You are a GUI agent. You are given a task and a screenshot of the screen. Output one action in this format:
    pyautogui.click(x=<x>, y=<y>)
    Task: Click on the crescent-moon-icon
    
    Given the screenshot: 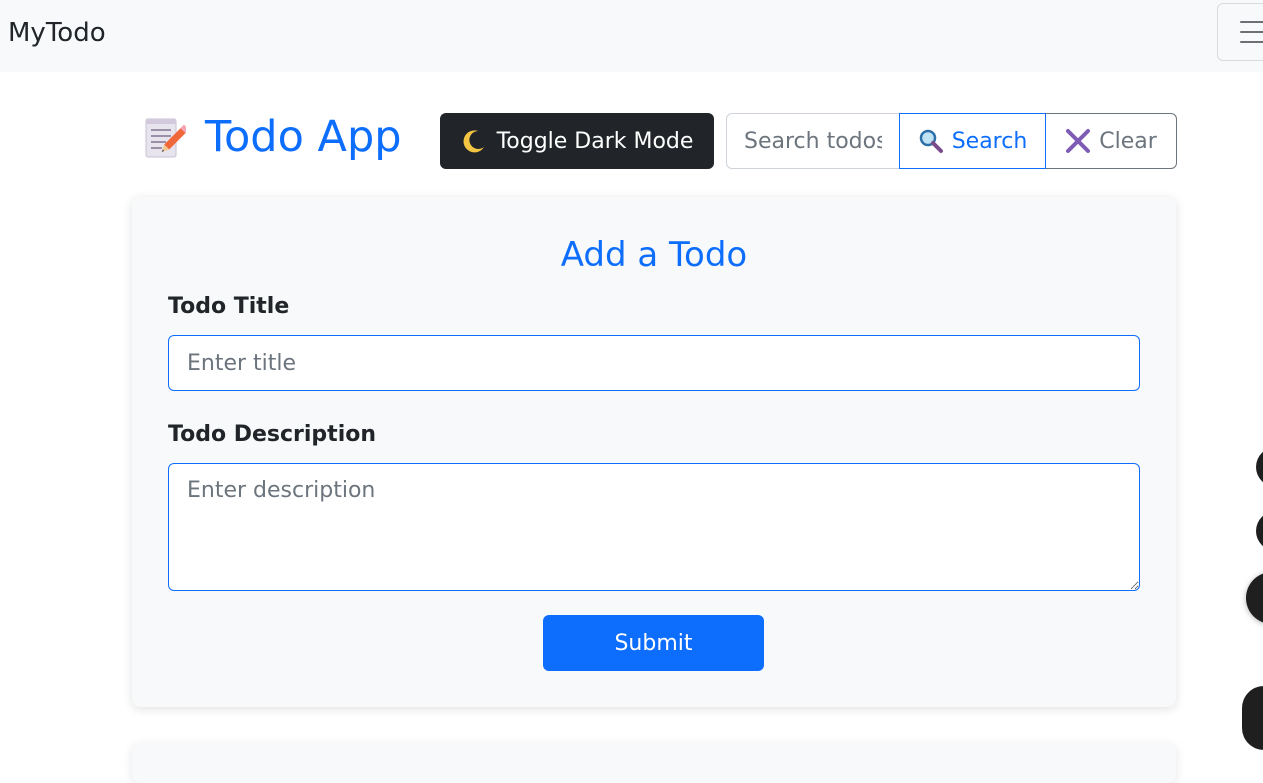 What is the action you would take?
    pyautogui.click(x=473, y=141)
    